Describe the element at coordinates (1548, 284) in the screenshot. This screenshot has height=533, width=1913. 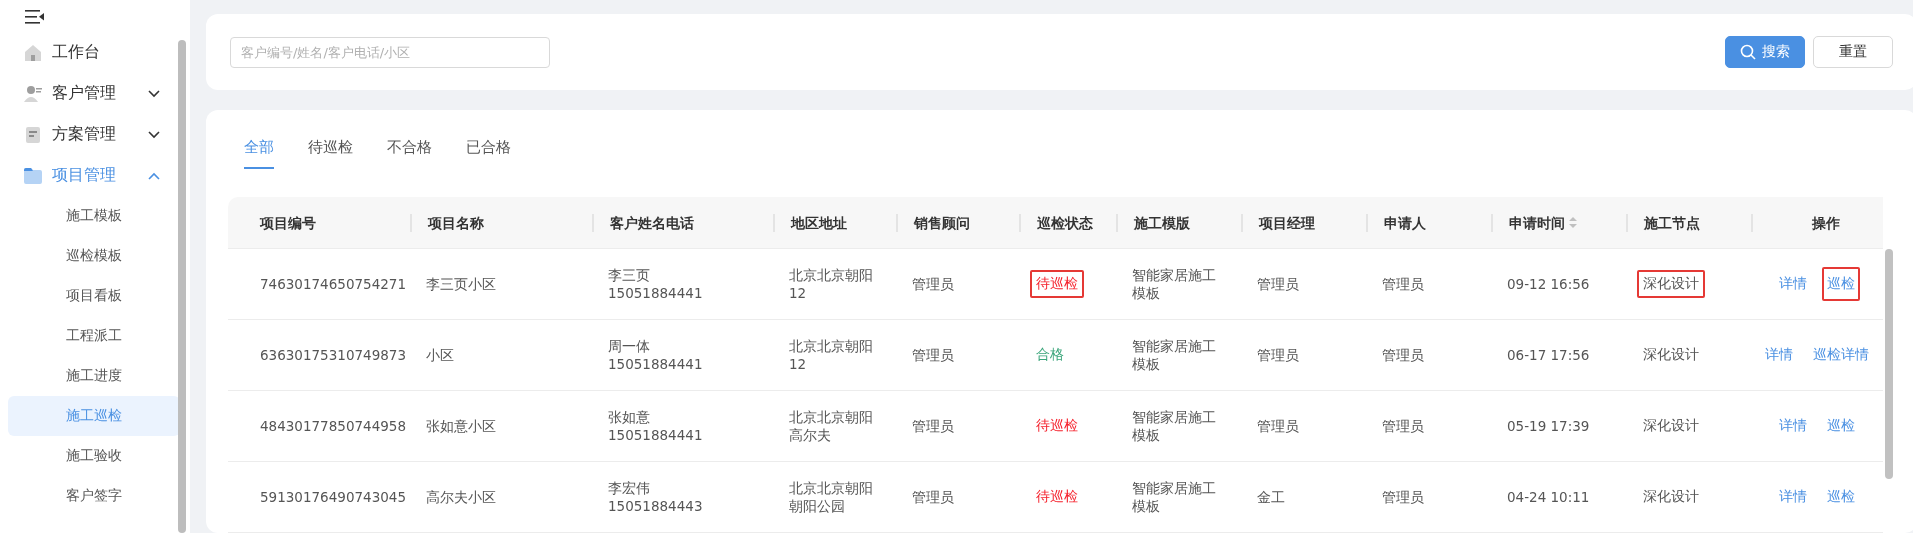
I see `table-cell-text: 09-12 16:56` at that location.